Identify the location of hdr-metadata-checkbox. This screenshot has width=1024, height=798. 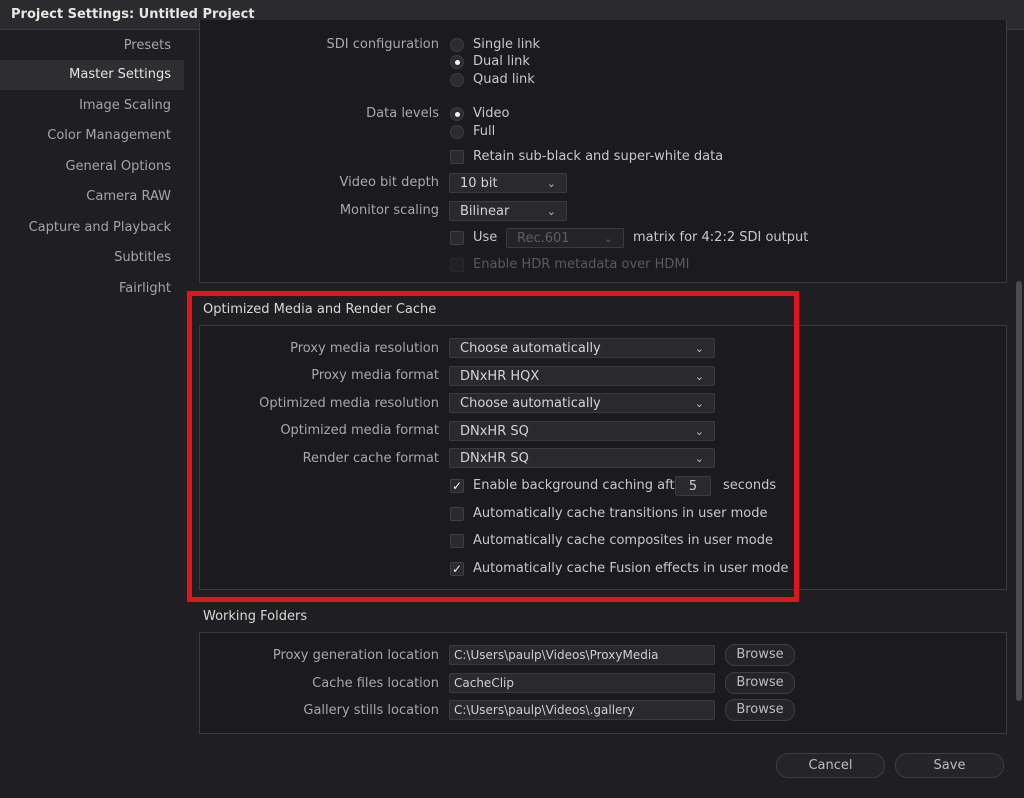
(457, 265).